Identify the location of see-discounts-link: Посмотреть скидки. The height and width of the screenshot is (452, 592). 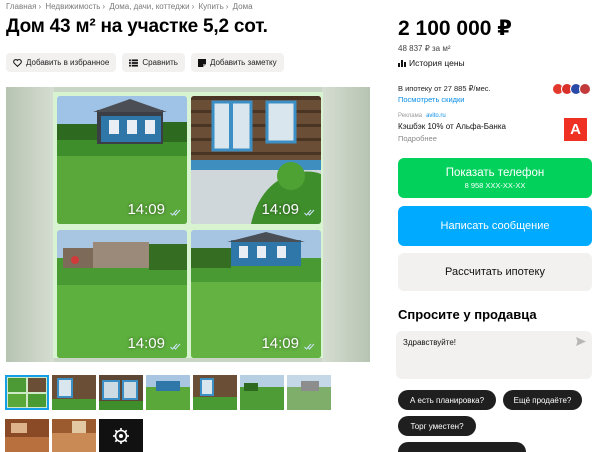
(431, 99).